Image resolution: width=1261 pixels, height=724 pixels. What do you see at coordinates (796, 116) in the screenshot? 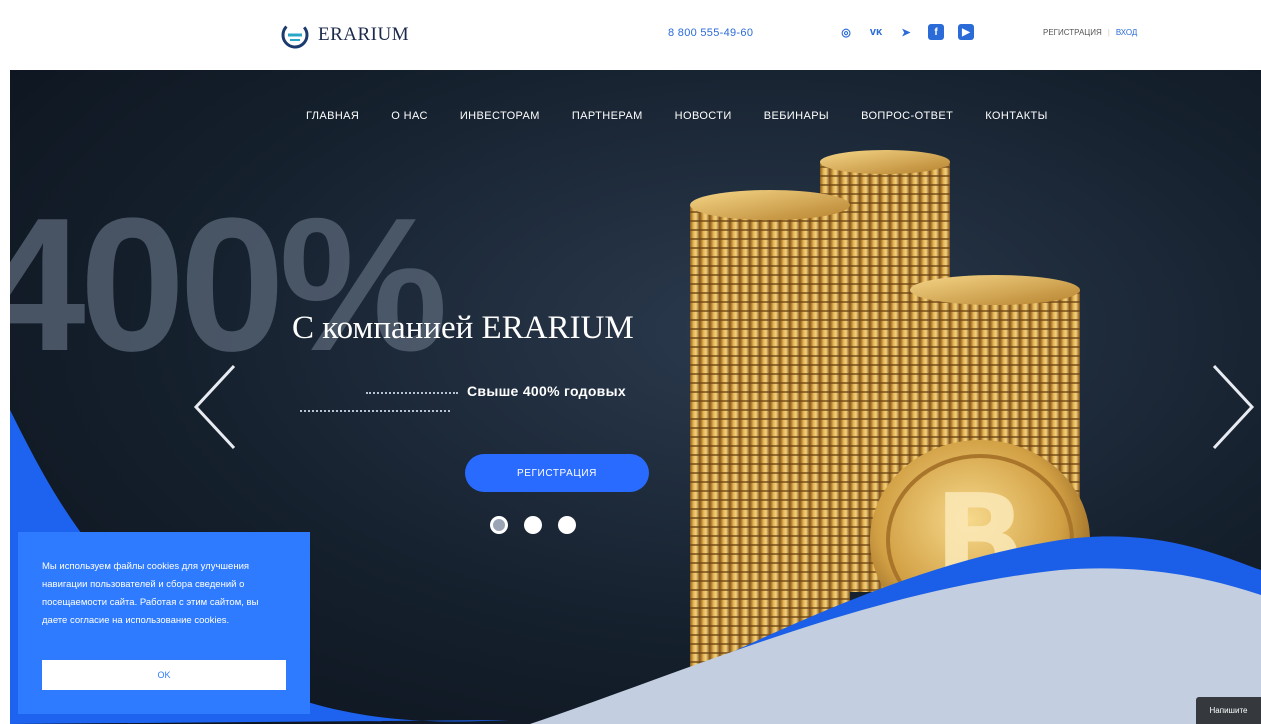
I see `nav-item-webinars: ВЕБИНАРЫ` at bounding box center [796, 116].